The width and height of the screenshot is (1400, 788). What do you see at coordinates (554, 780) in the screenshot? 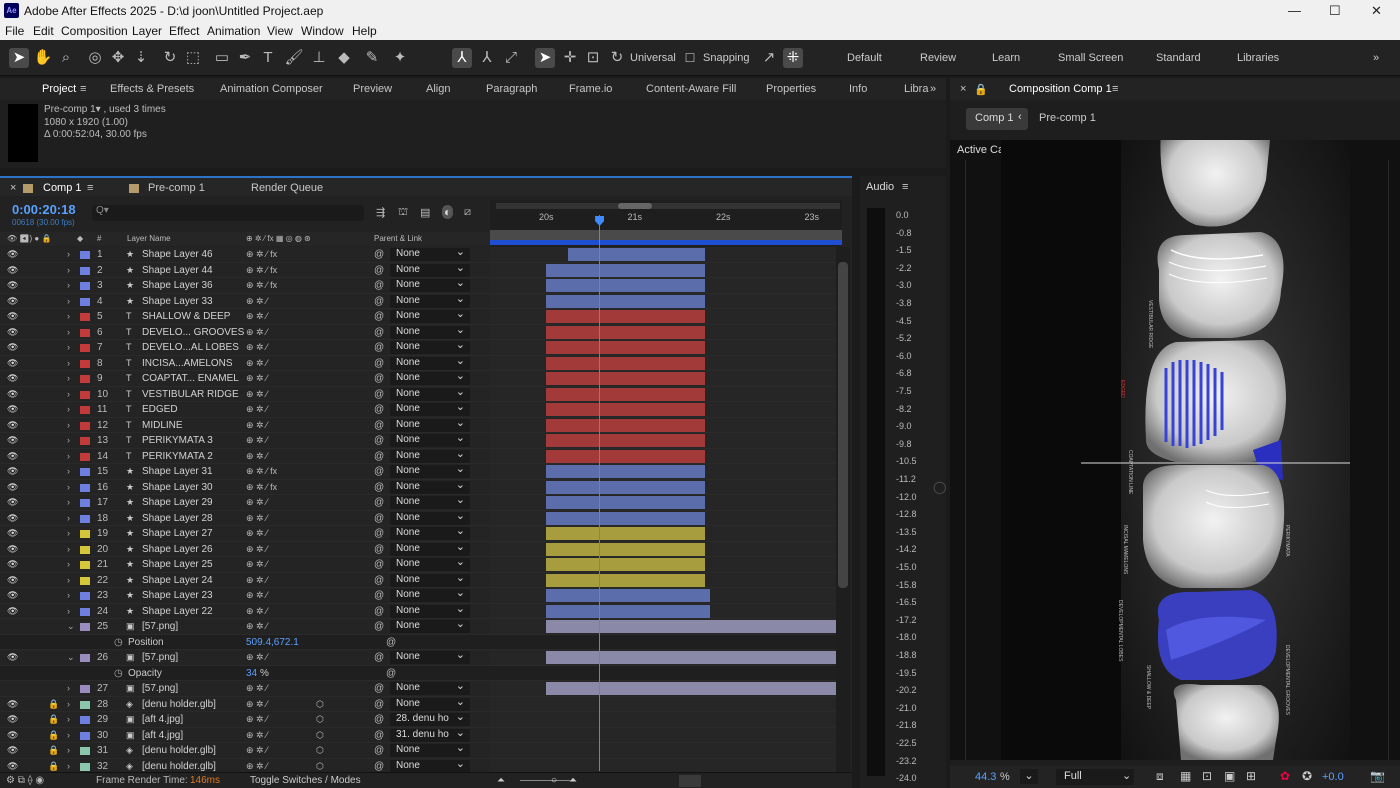
I see `zoom-slider-handle: ○` at bounding box center [554, 780].